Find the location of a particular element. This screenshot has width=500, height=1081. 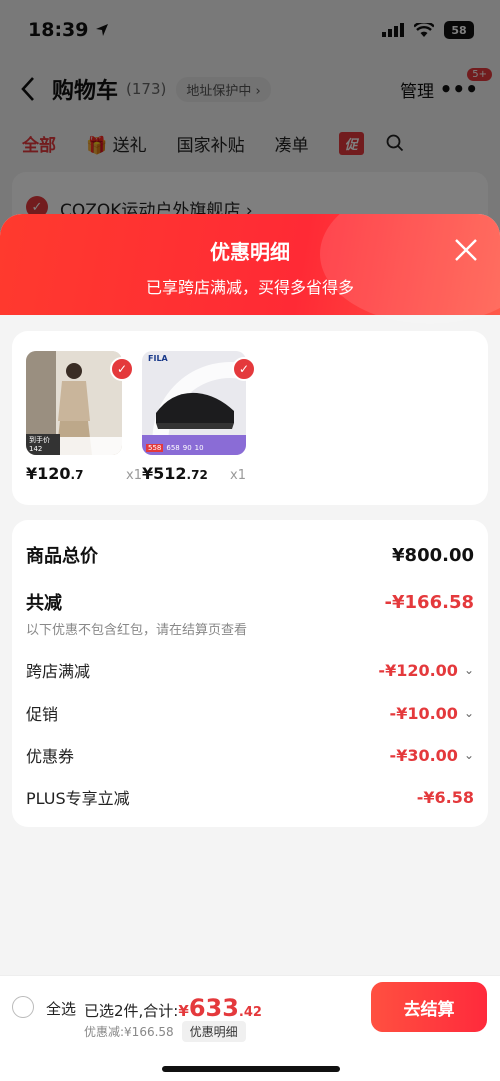

discount-summary: 优惠减:¥166.58 优惠明细 is located at coordinates (165, 1031).